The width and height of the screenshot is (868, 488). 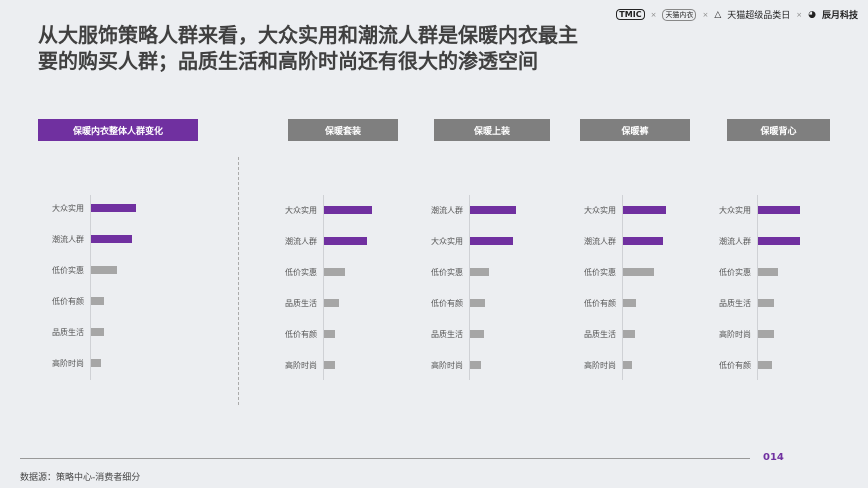 I want to click on partner-logos: TMIC × 天猫内衣 × △ 天猫超级品类日 × ◕ 辰月科技, so click(x=737, y=14).